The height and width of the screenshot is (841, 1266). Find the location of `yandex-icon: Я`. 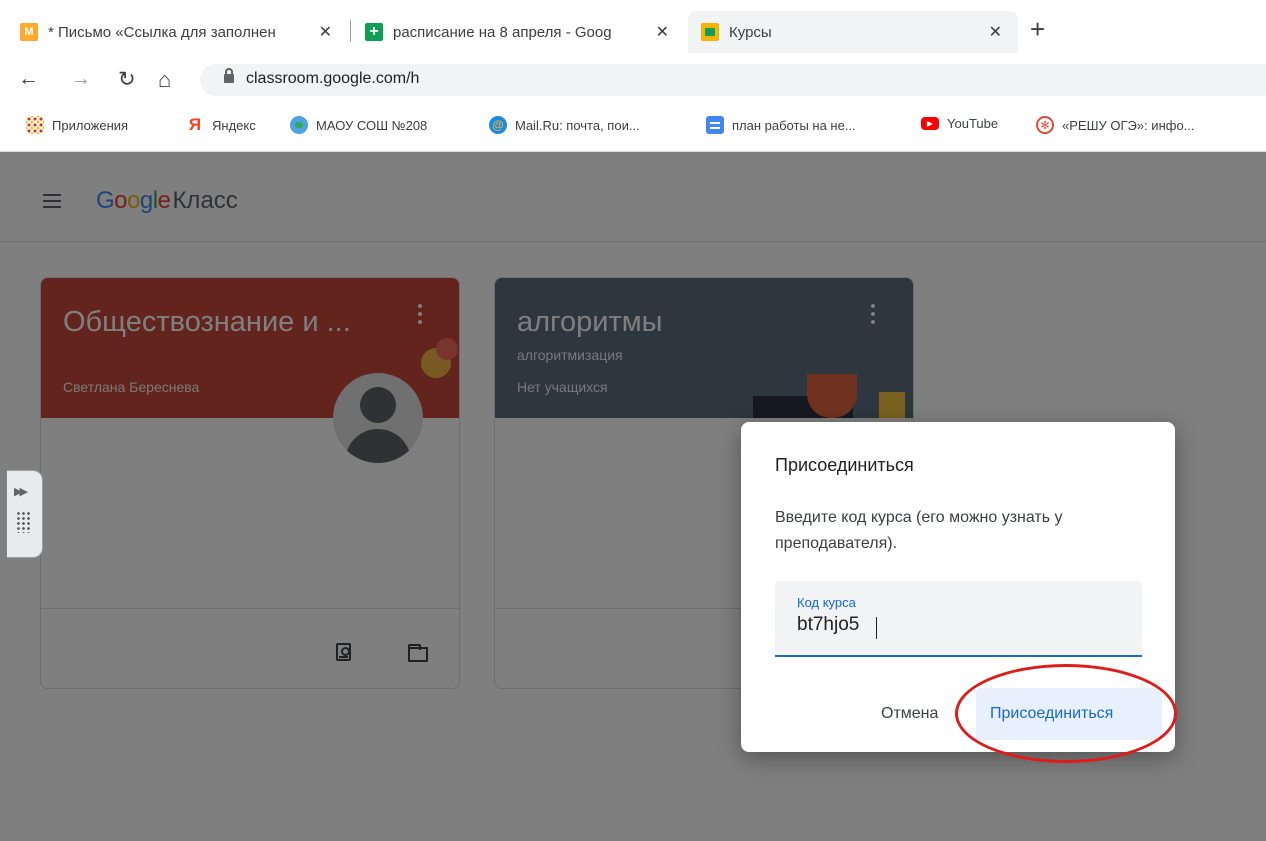

yandex-icon: Я is located at coordinates (195, 124).